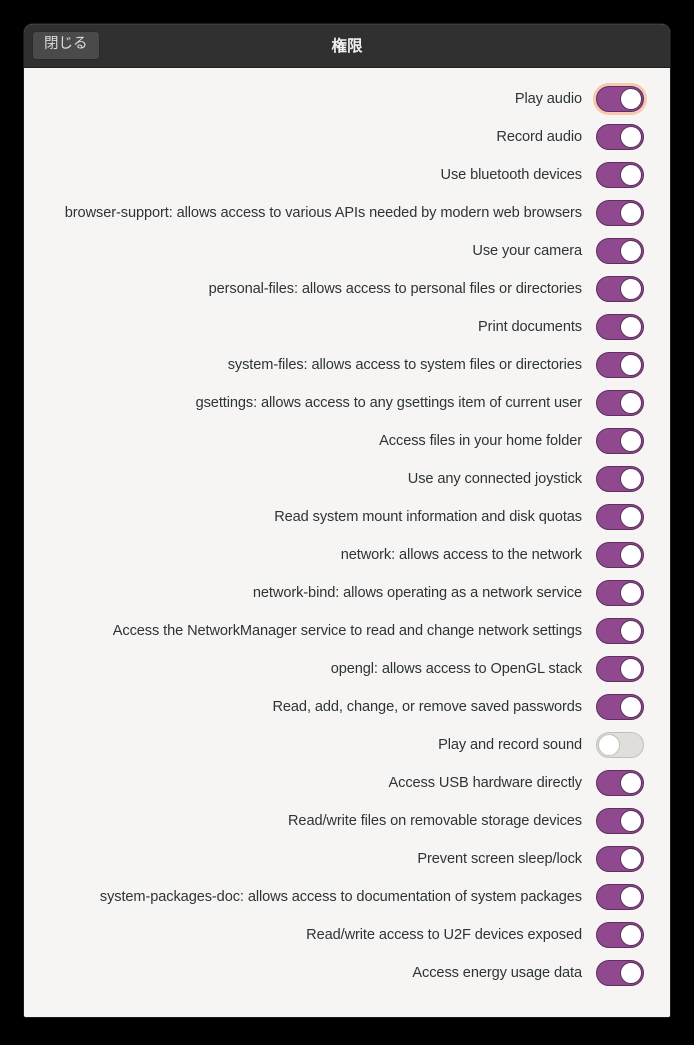  What do you see at coordinates (548, 99) in the screenshot?
I see `permission-label: Play audio` at bounding box center [548, 99].